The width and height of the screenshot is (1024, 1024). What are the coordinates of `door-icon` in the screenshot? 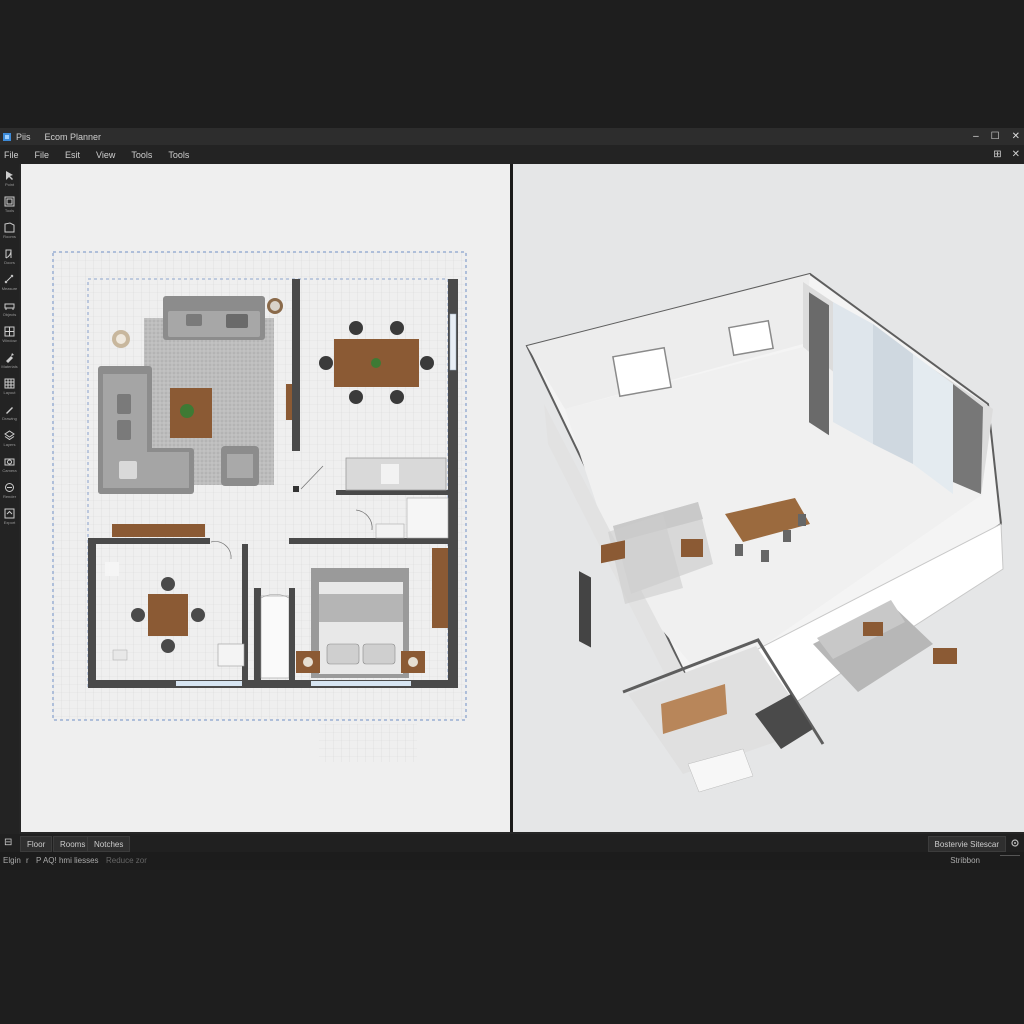 It's located at (8, 254).